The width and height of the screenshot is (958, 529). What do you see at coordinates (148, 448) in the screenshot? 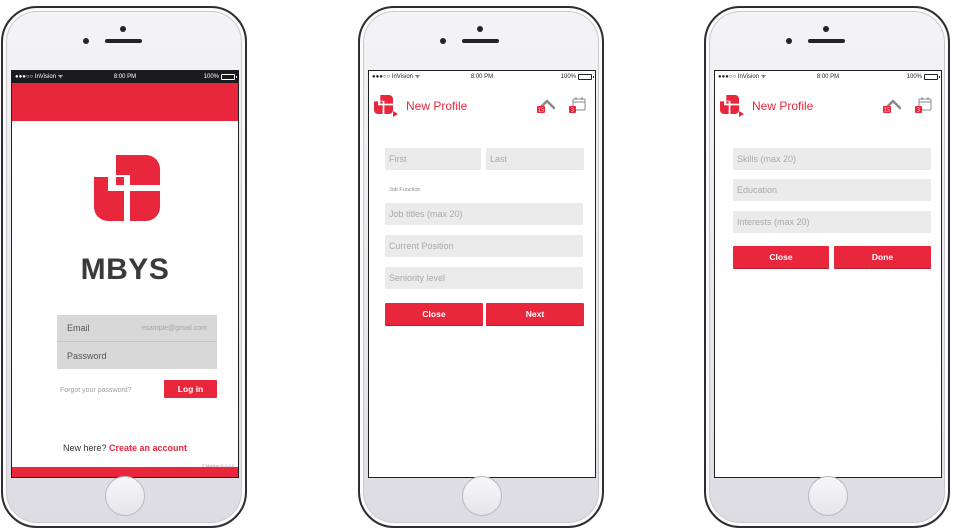
I see `create-account-link: Create an account` at bounding box center [148, 448].